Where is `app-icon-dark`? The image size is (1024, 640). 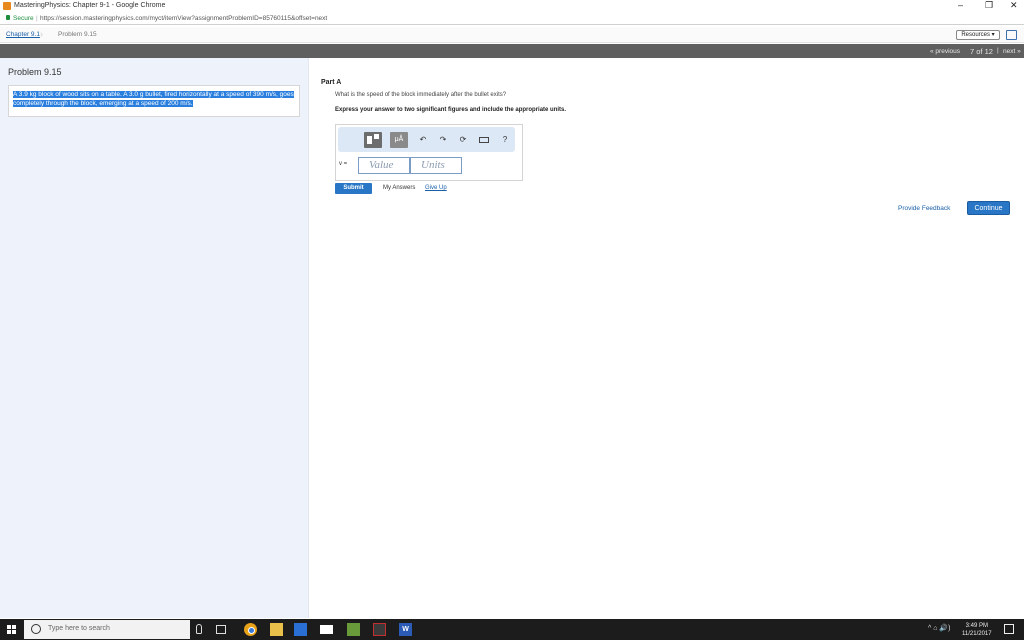 app-icon-dark is located at coordinates (379, 629).